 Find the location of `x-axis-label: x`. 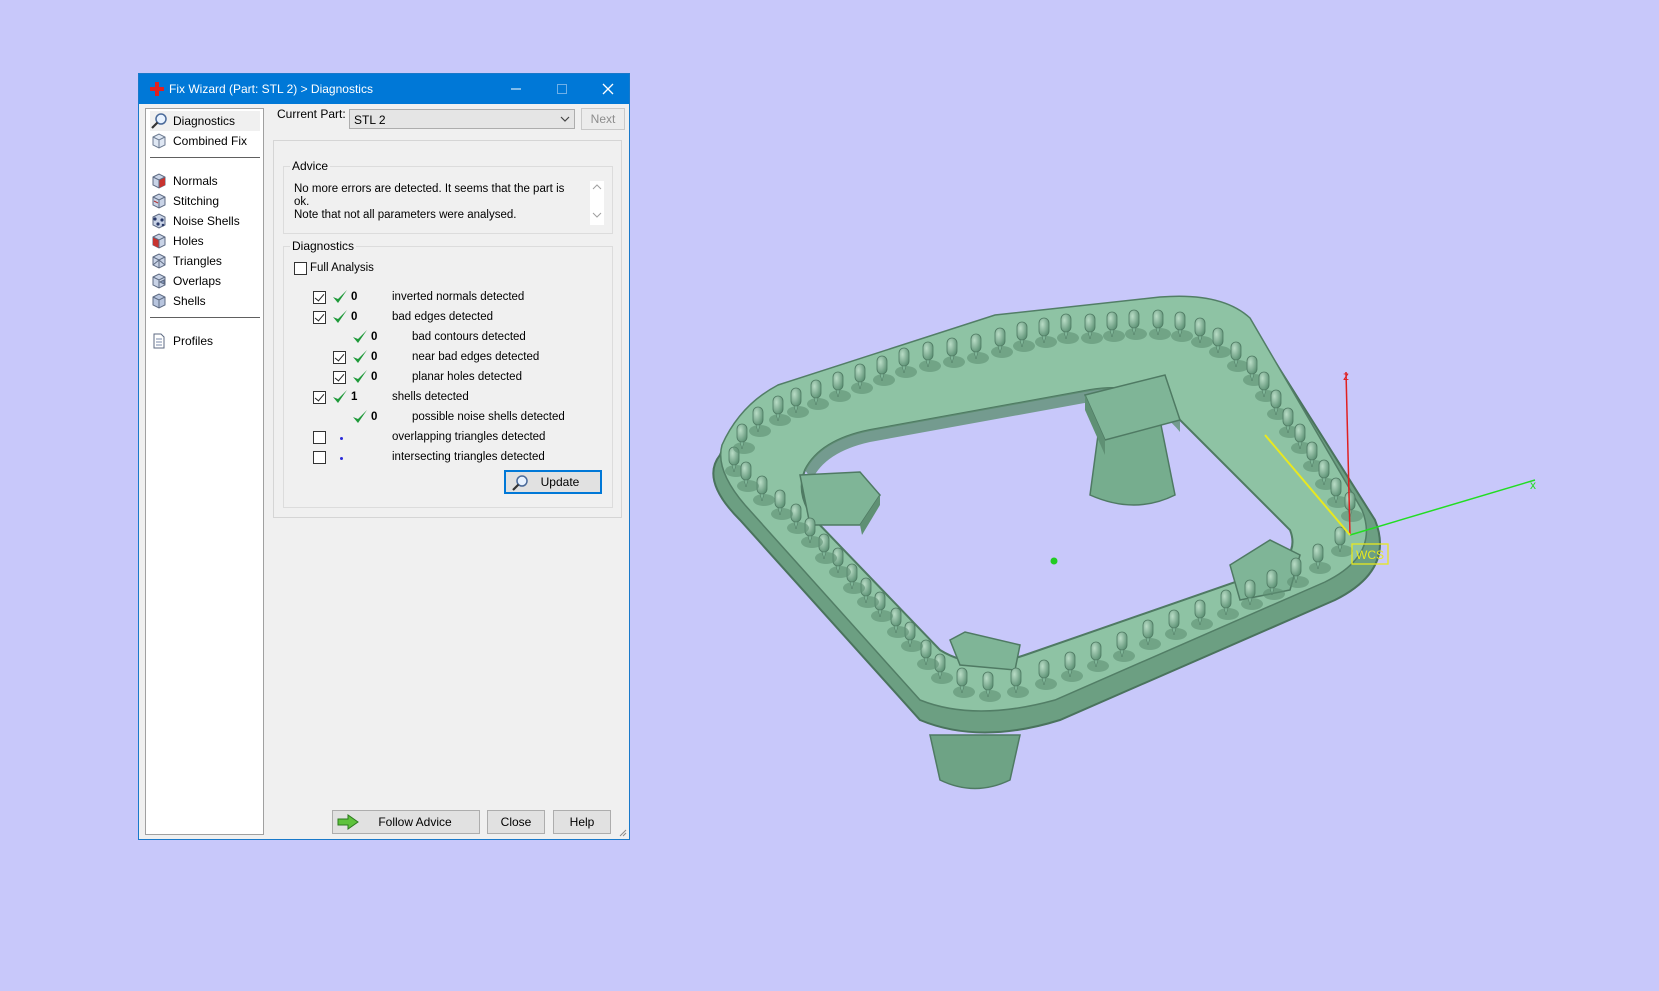

x-axis-label: x is located at coordinates (1533, 485).